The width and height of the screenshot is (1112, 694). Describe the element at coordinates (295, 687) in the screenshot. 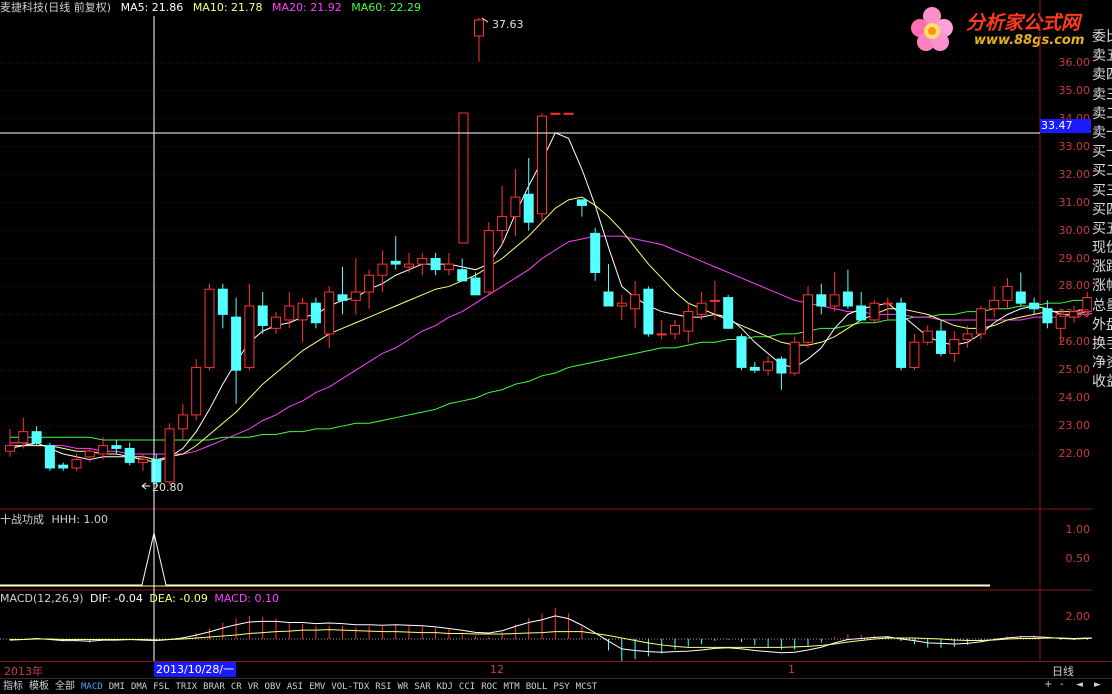

I see `tab-asi: ASI` at that location.